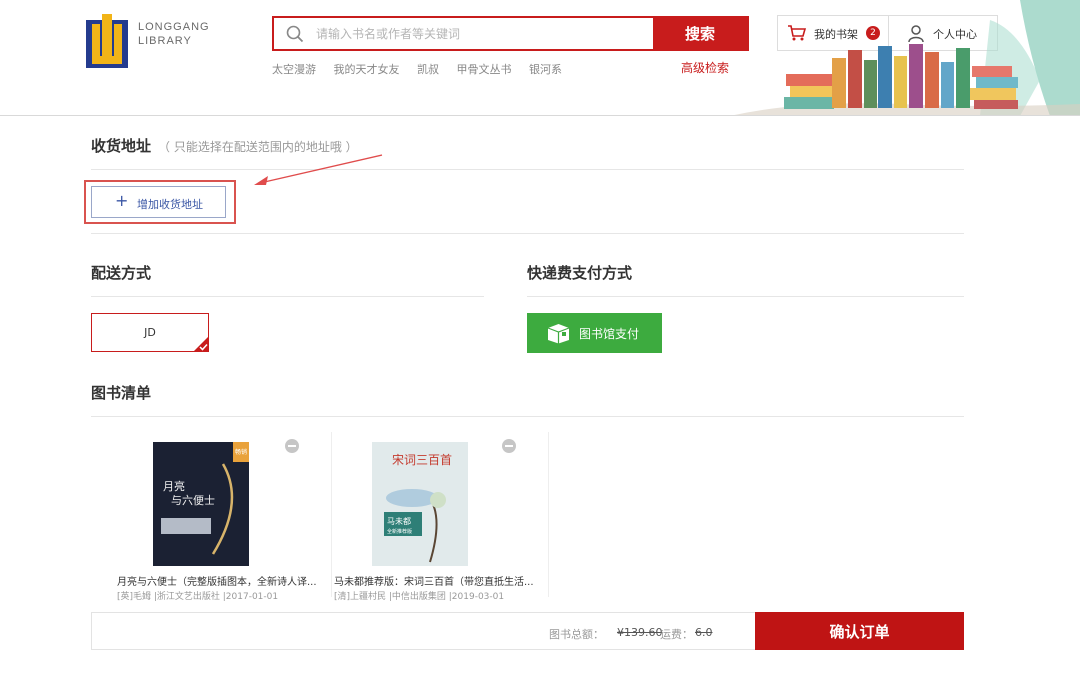 Image resolution: width=1080 pixels, height=684 pixels. I want to click on search-box: 搜索, so click(510, 33).